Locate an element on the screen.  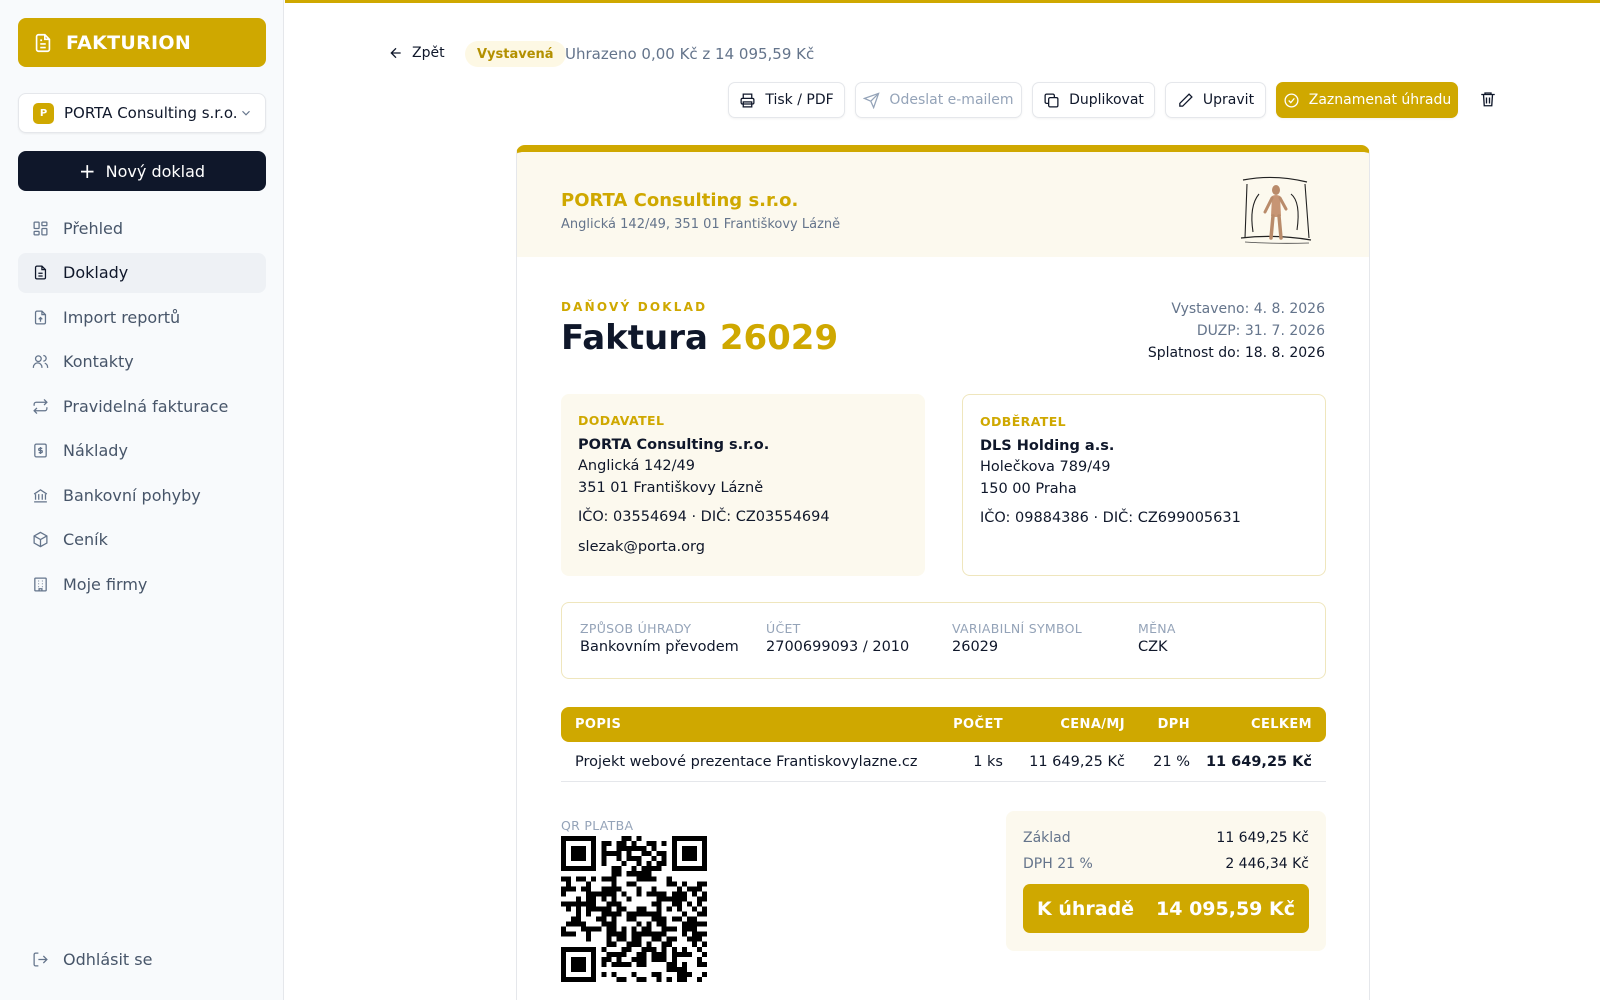
edit-button: Upravit is located at coordinates (1215, 100).